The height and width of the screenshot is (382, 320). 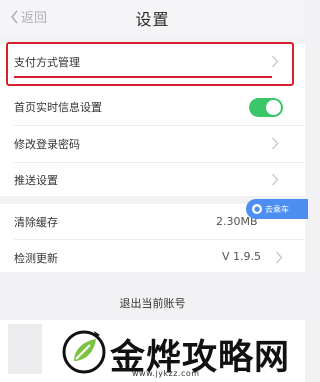 What do you see at coordinates (47, 144) in the screenshot?
I see `change-password-label: 修改登录密码` at bounding box center [47, 144].